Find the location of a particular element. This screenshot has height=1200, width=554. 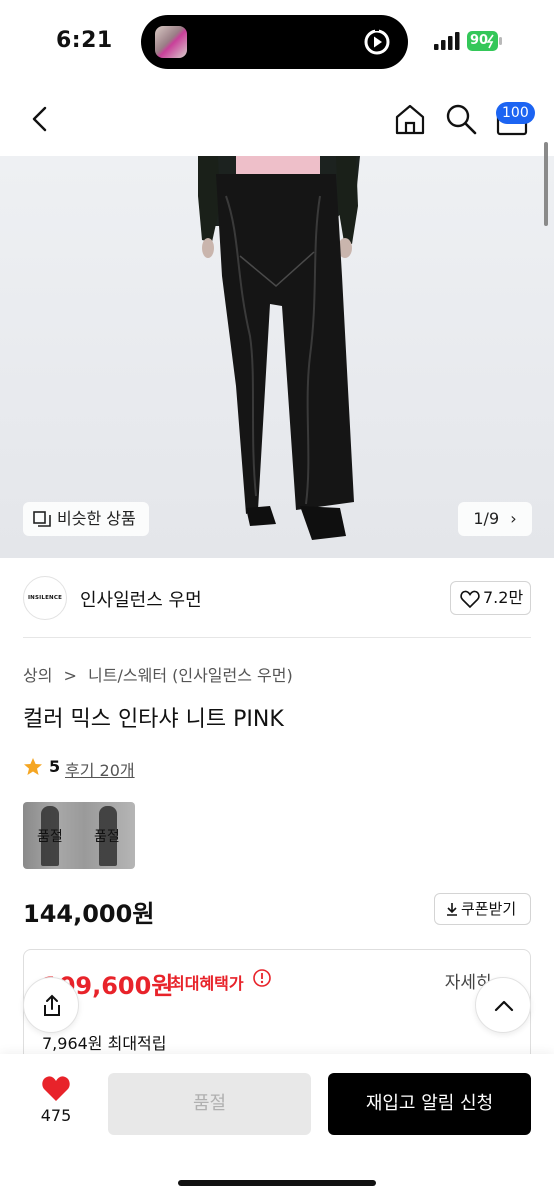

search-icon is located at coordinates (461, 119).